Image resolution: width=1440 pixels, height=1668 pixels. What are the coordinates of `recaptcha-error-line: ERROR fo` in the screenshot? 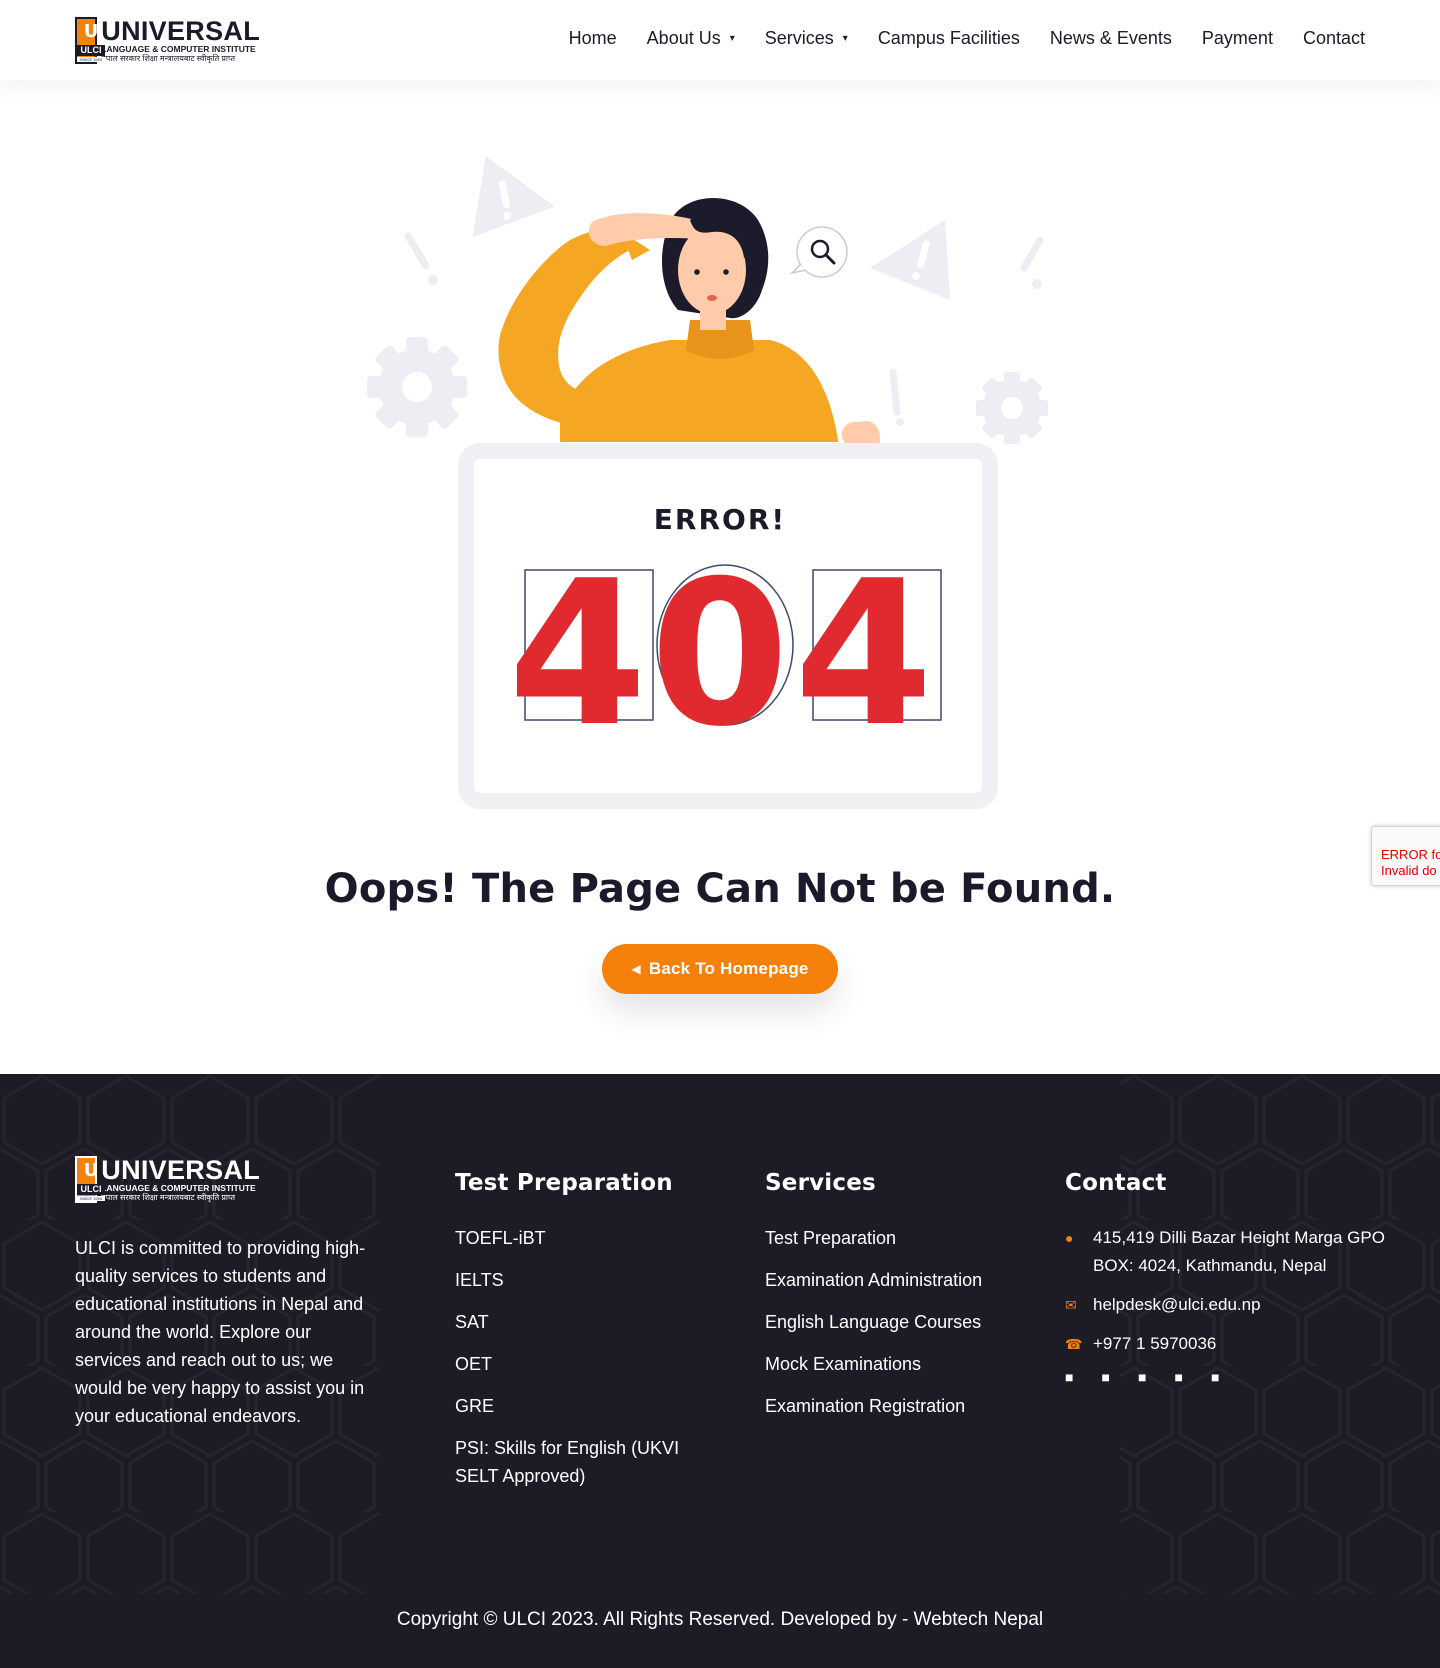 It's located at (1410, 854).